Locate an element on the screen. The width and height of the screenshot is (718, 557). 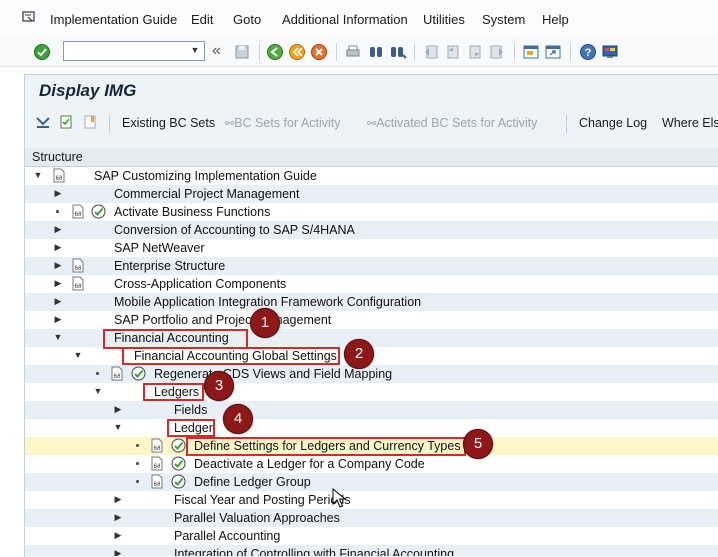
menu-additional-information: Additional Information is located at coordinates (345, 19).